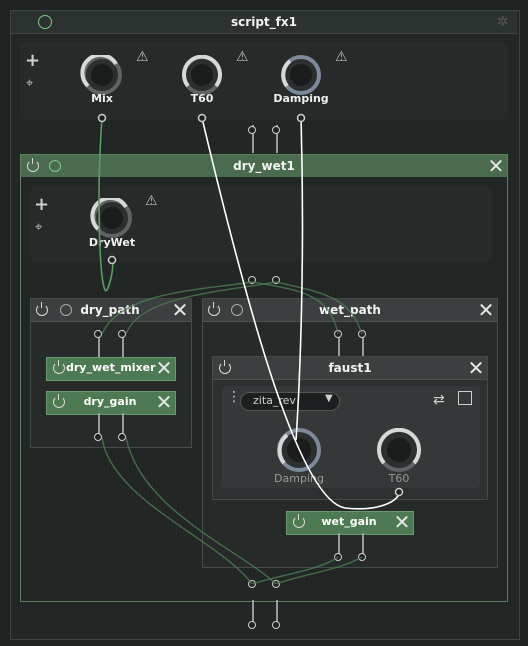 The height and width of the screenshot is (646, 528). What do you see at coordinates (102, 98) in the screenshot?
I see `mix-label: Mix` at bounding box center [102, 98].